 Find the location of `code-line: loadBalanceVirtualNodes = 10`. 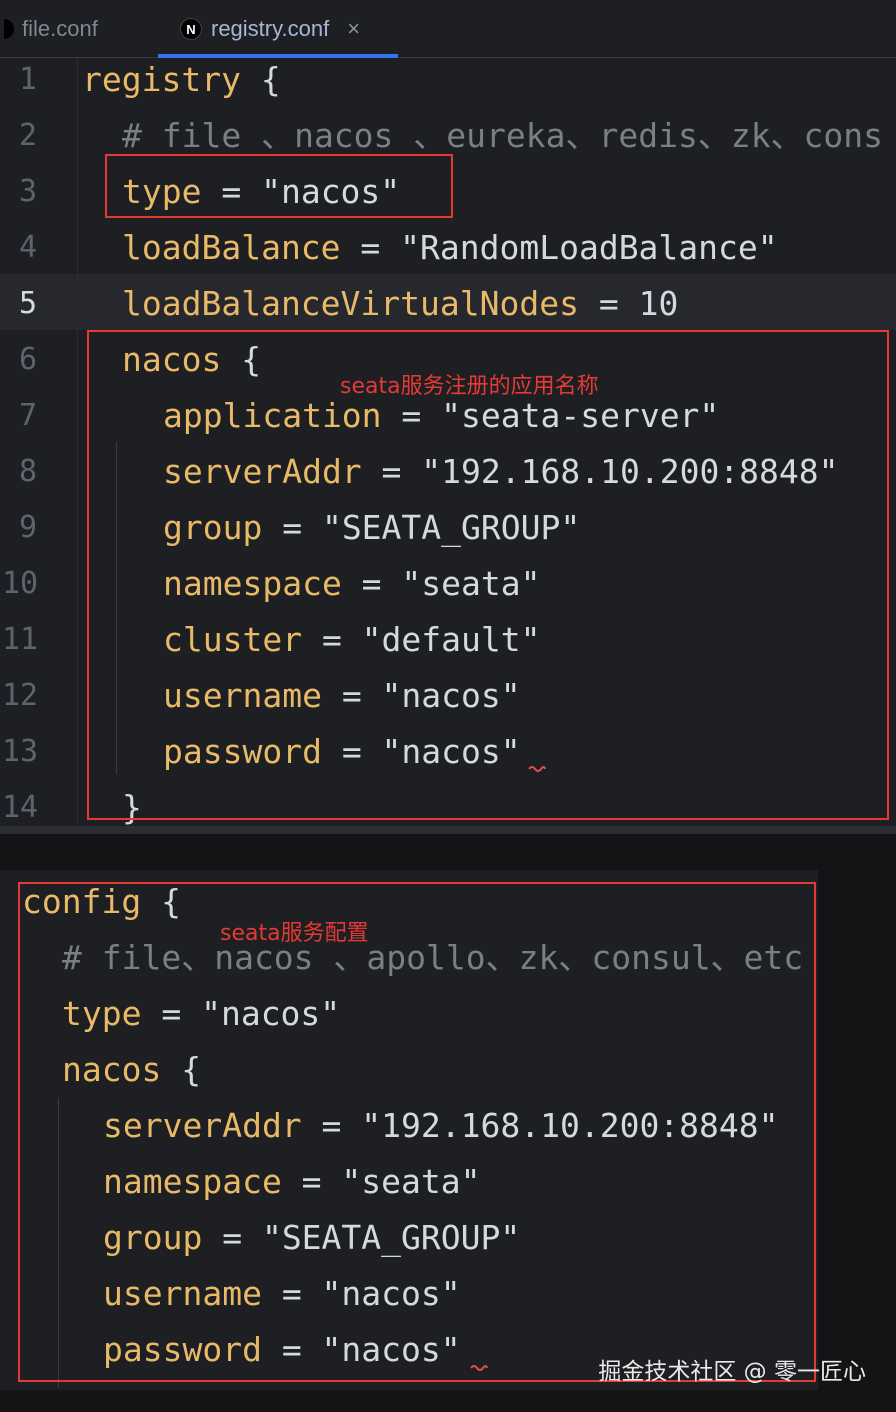

code-line: loadBalanceVirtualNodes = 10 is located at coordinates (400, 303).